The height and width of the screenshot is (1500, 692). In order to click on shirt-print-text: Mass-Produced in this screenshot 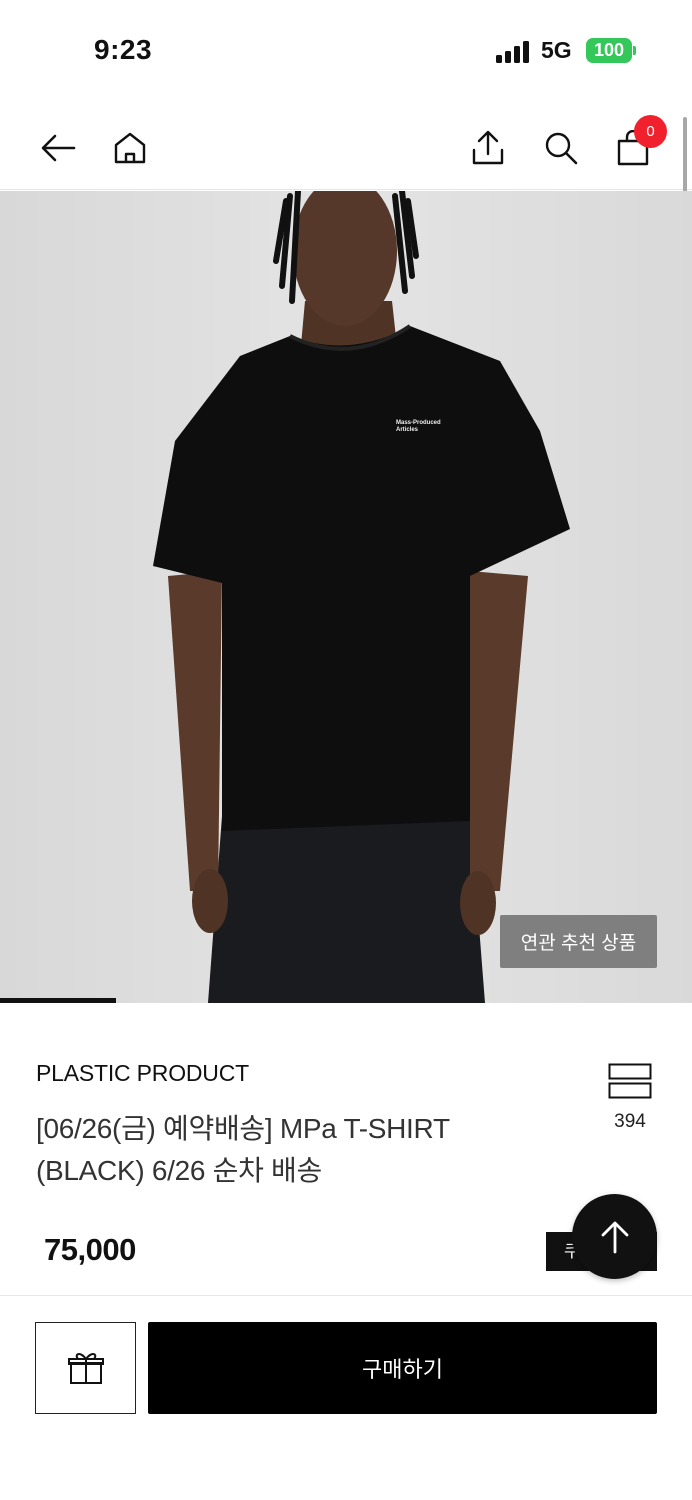, I will do `click(418, 423)`.